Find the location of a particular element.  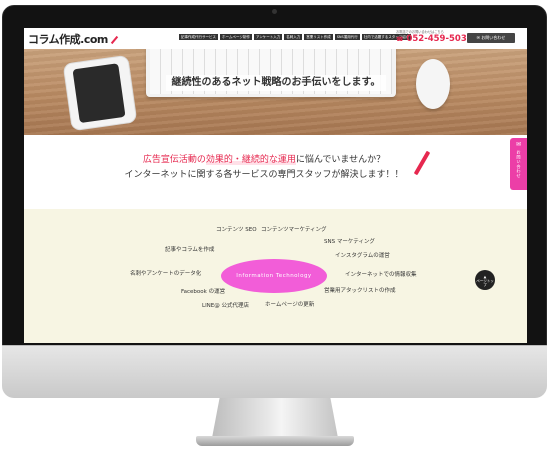

nav-item-card: 名刺入力 is located at coordinates (293, 37).